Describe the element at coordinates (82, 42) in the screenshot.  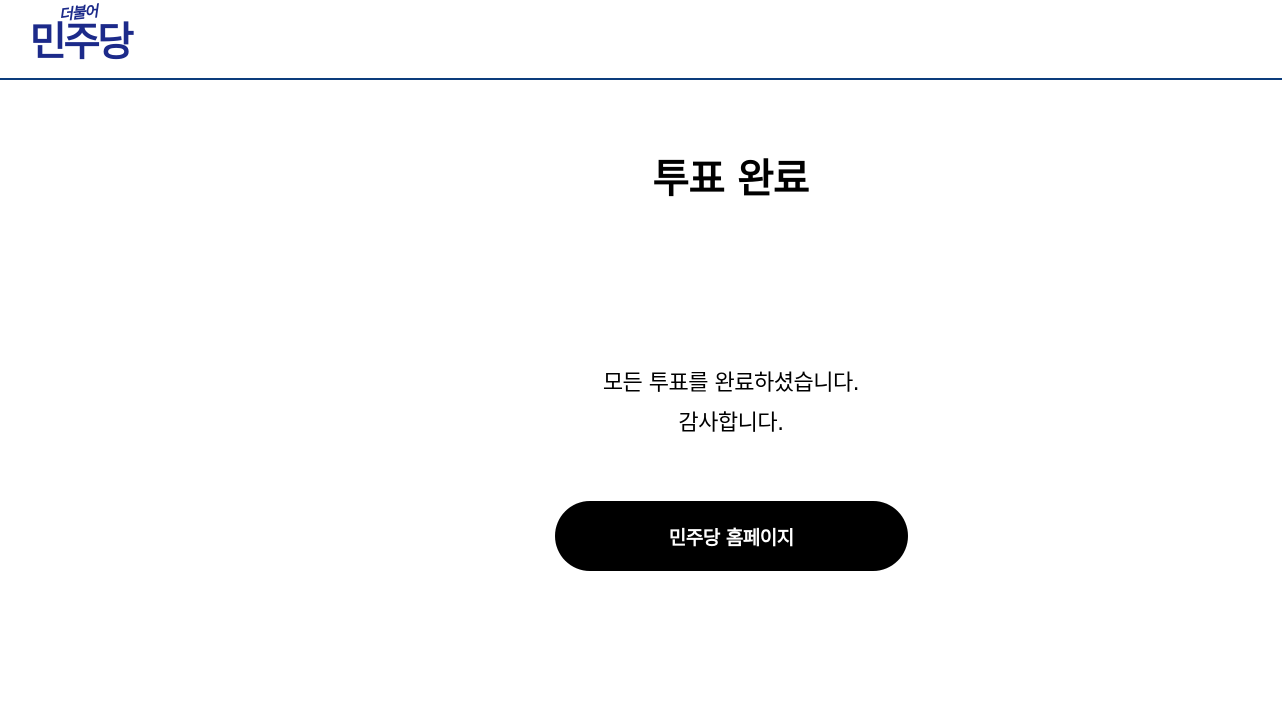
I see `logo-main-text: 민주당` at that location.